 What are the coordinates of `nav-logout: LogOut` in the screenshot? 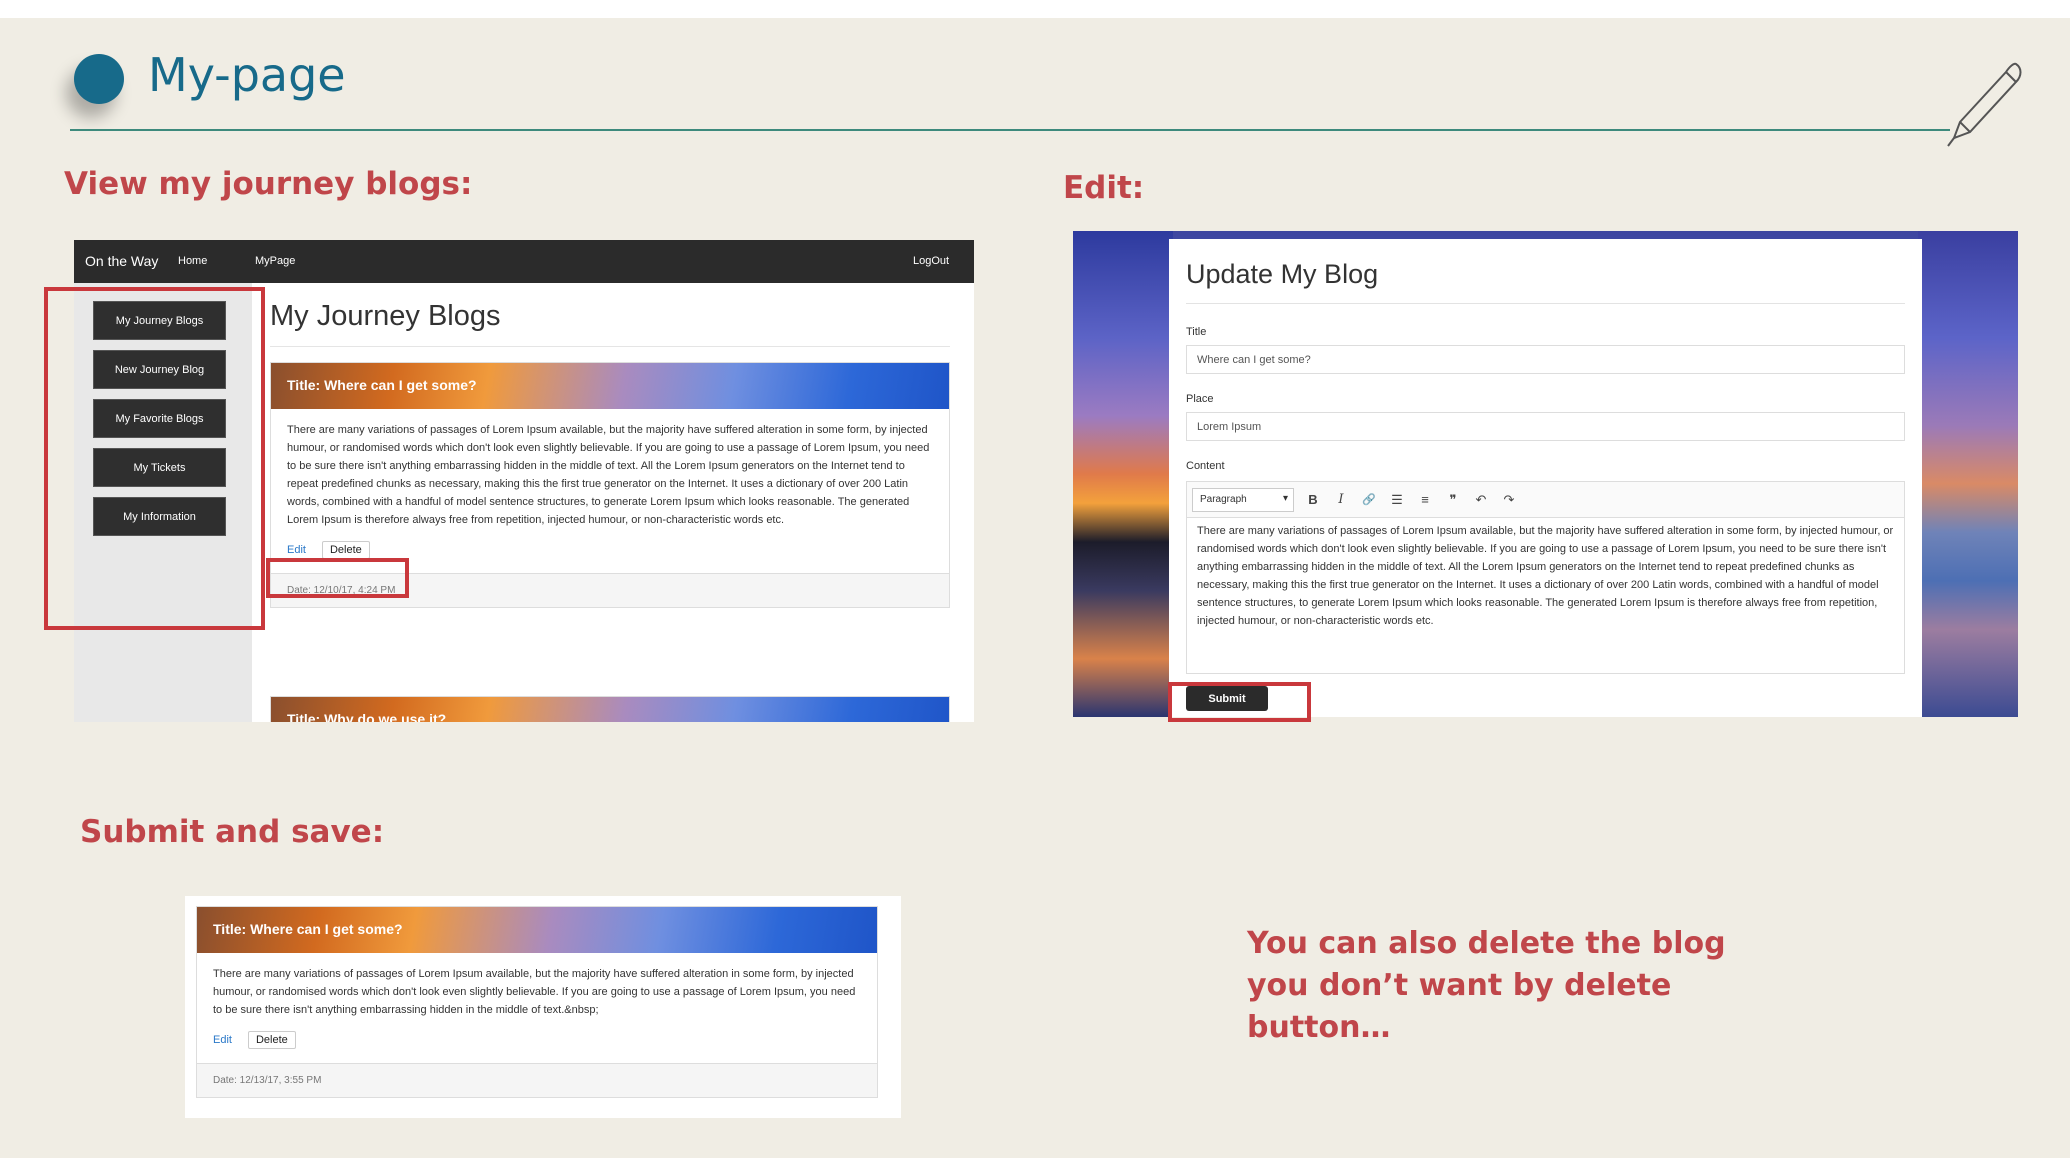 It's located at (931, 261).